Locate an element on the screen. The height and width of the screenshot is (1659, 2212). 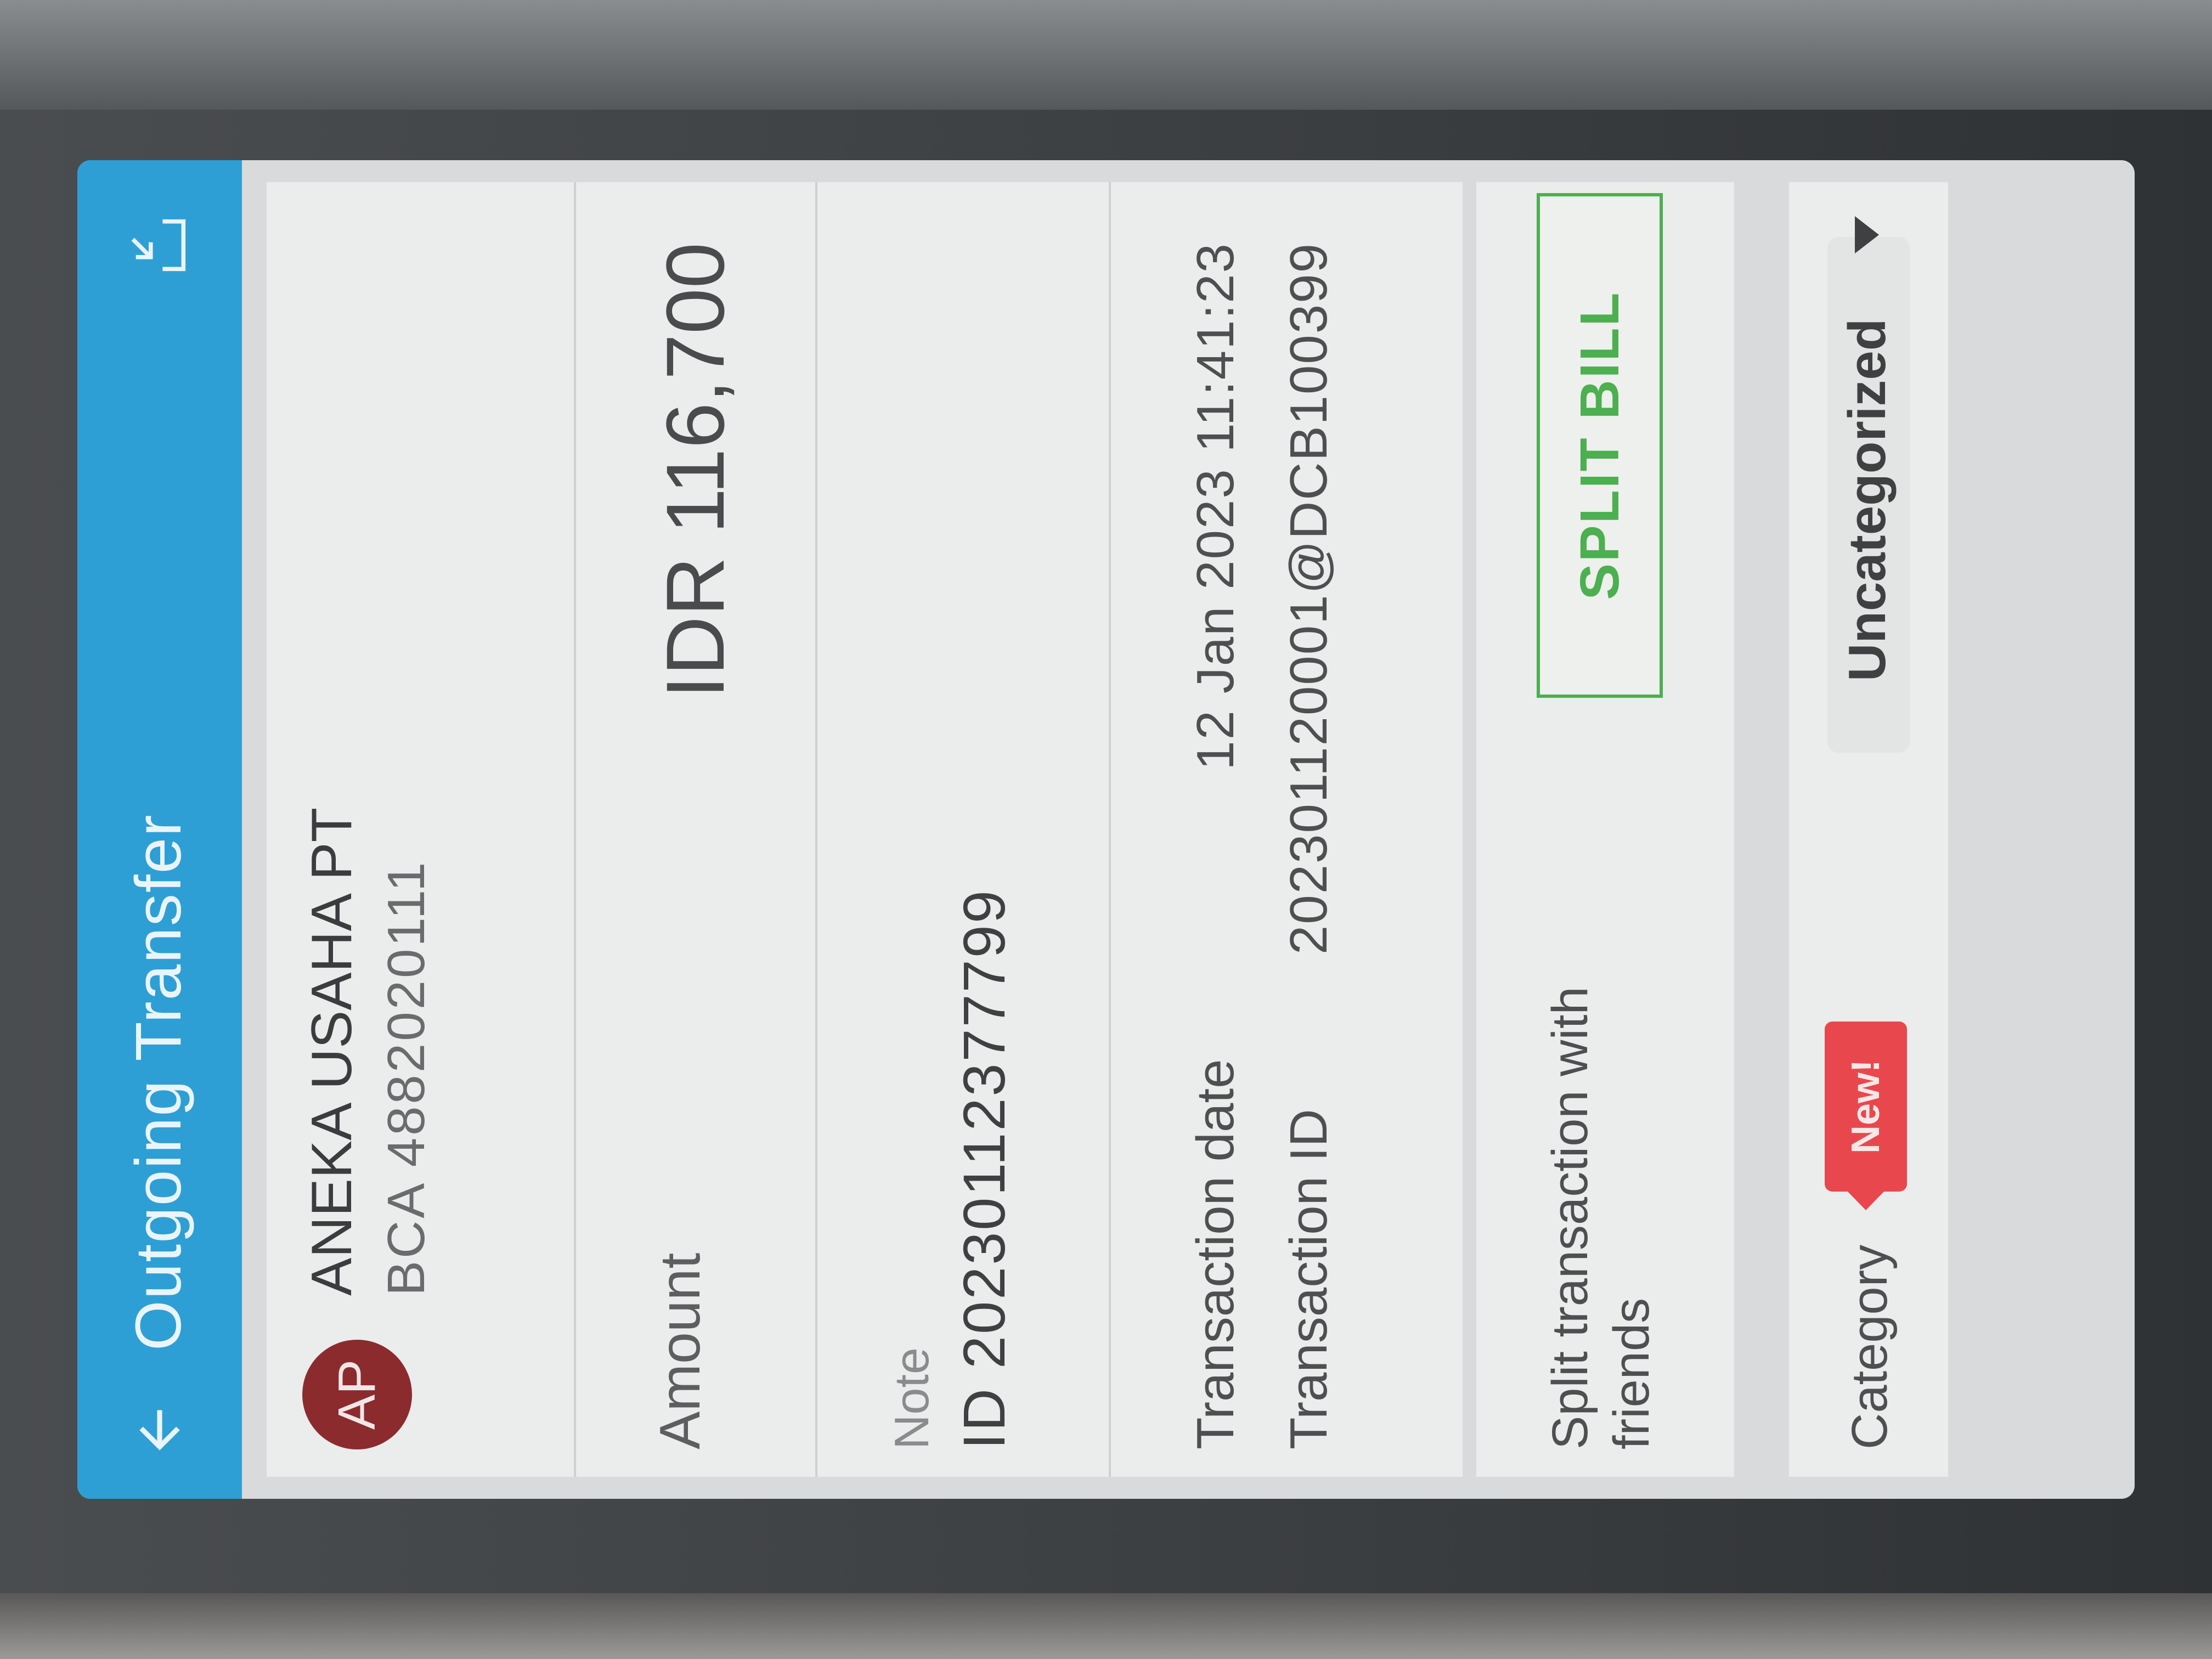
merchant-name: ANEKA USAHA PT is located at coordinates (332, 1051).